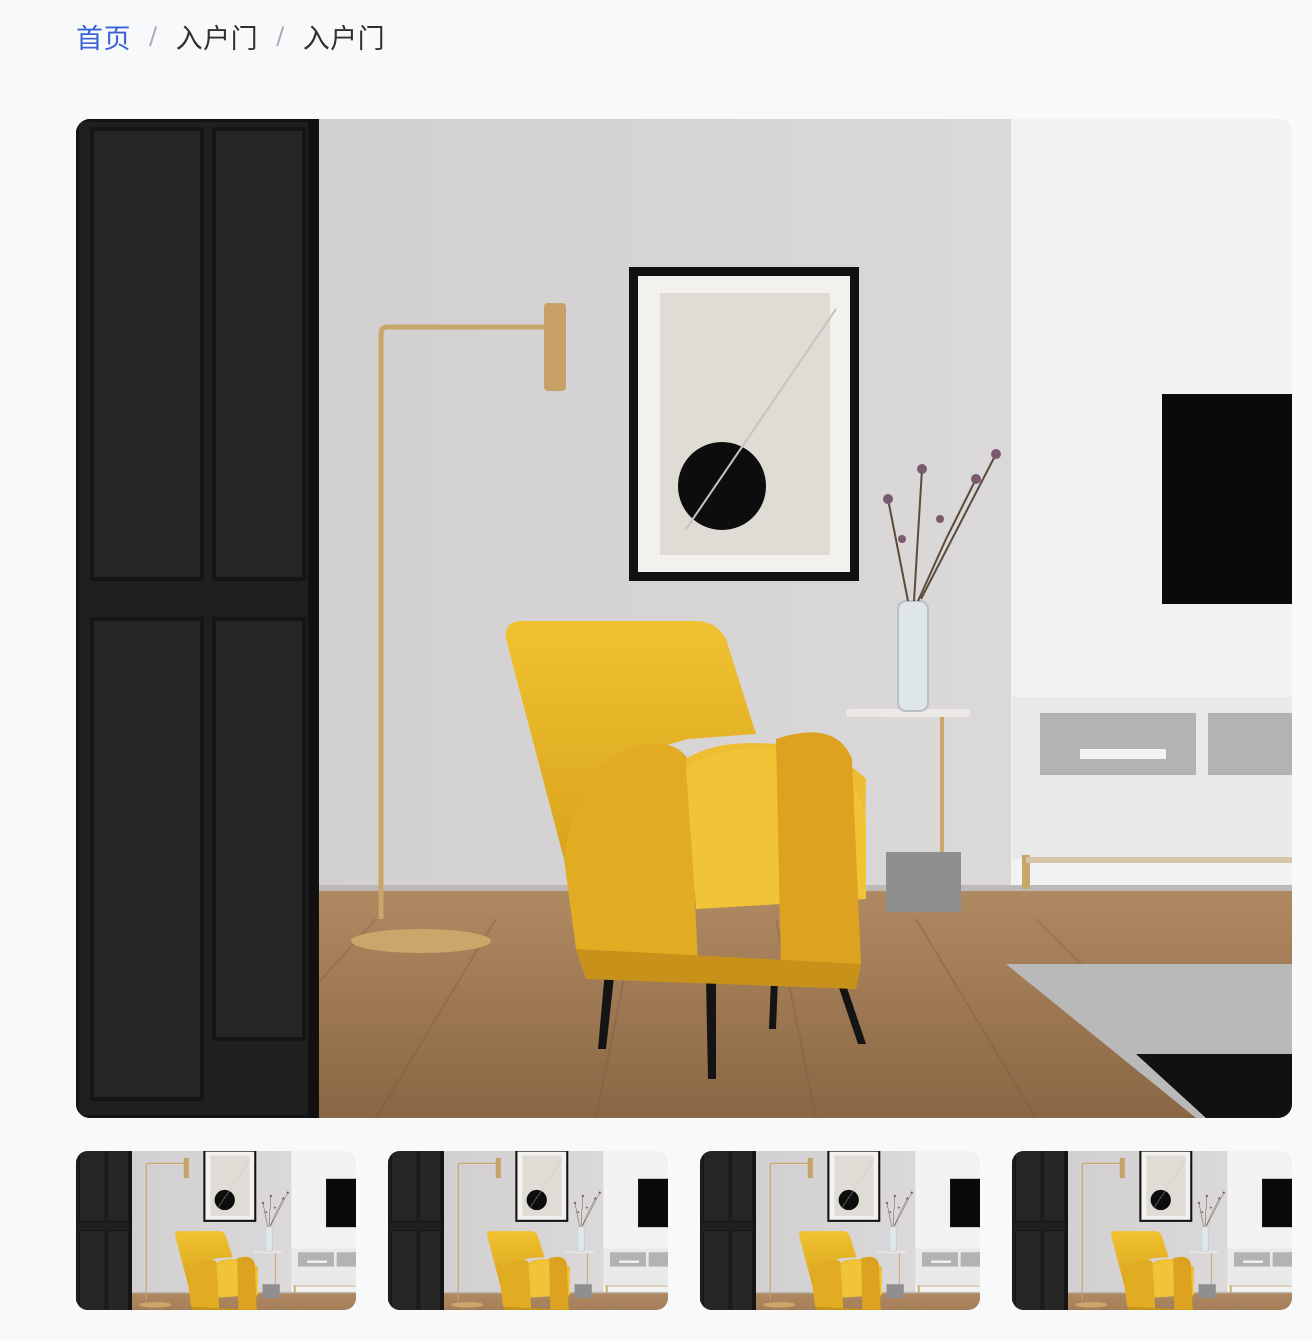 The width and height of the screenshot is (1312, 1340). I want to click on thumbnail-strip, so click(684, 1230).